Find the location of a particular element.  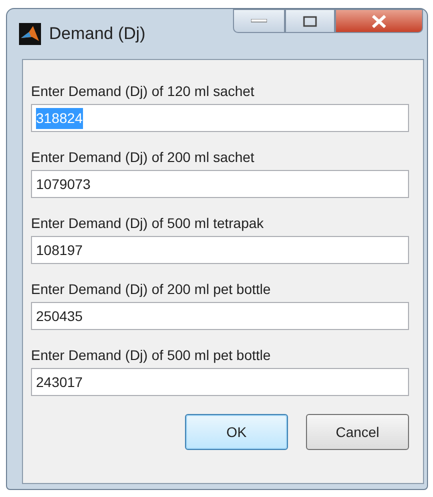

minimize-icon is located at coordinates (259, 21).